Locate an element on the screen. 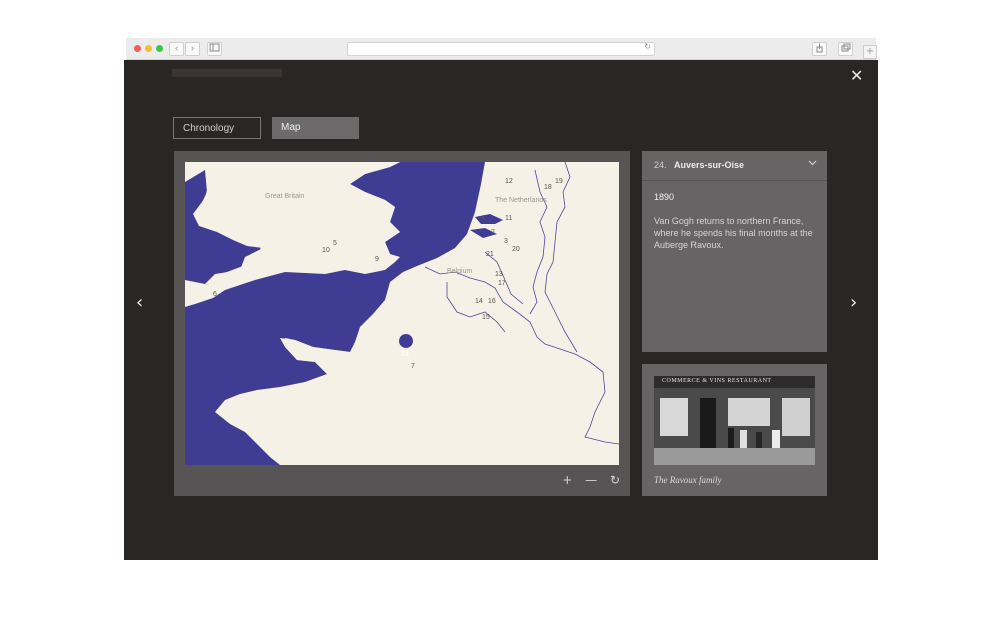 The height and width of the screenshot is (625, 1000). location-year: 1890 is located at coordinates (664, 197).